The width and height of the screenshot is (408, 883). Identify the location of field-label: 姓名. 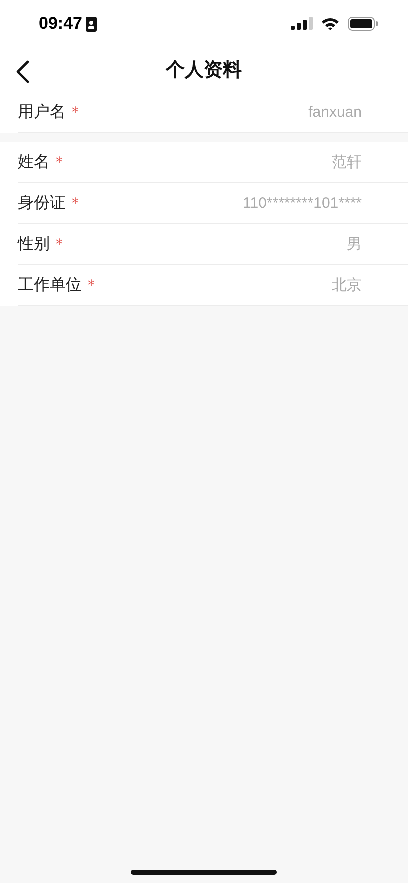
(34, 161).